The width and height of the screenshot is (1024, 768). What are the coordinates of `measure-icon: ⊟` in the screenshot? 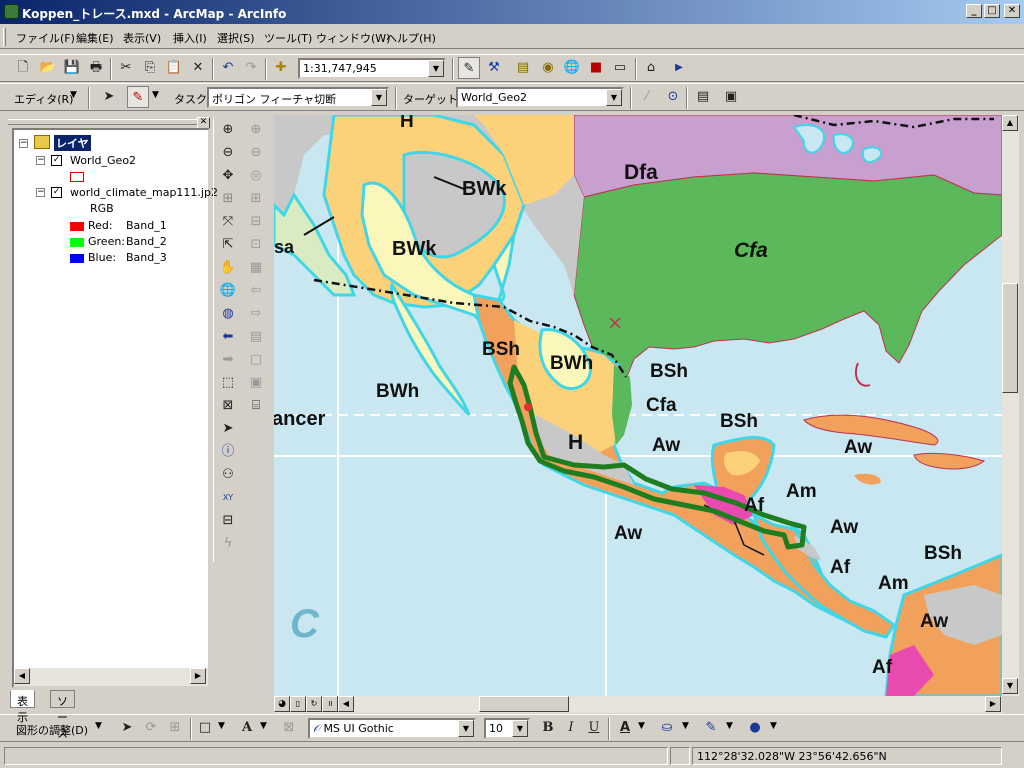 It's located at (228, 521).